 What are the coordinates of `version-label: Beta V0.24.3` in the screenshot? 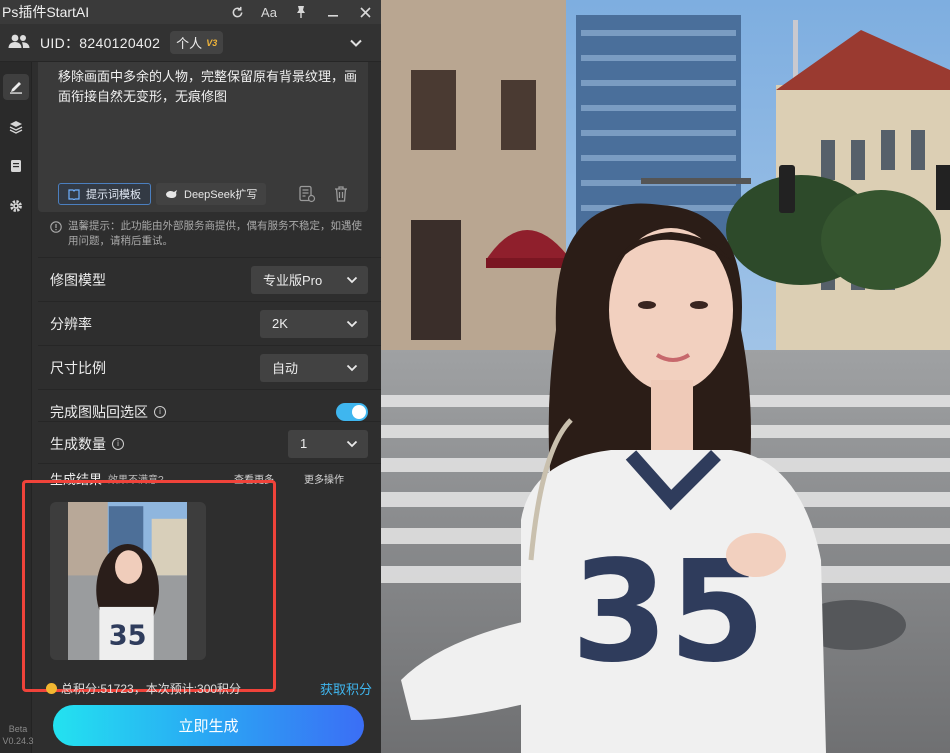 It's located at (18, 735).